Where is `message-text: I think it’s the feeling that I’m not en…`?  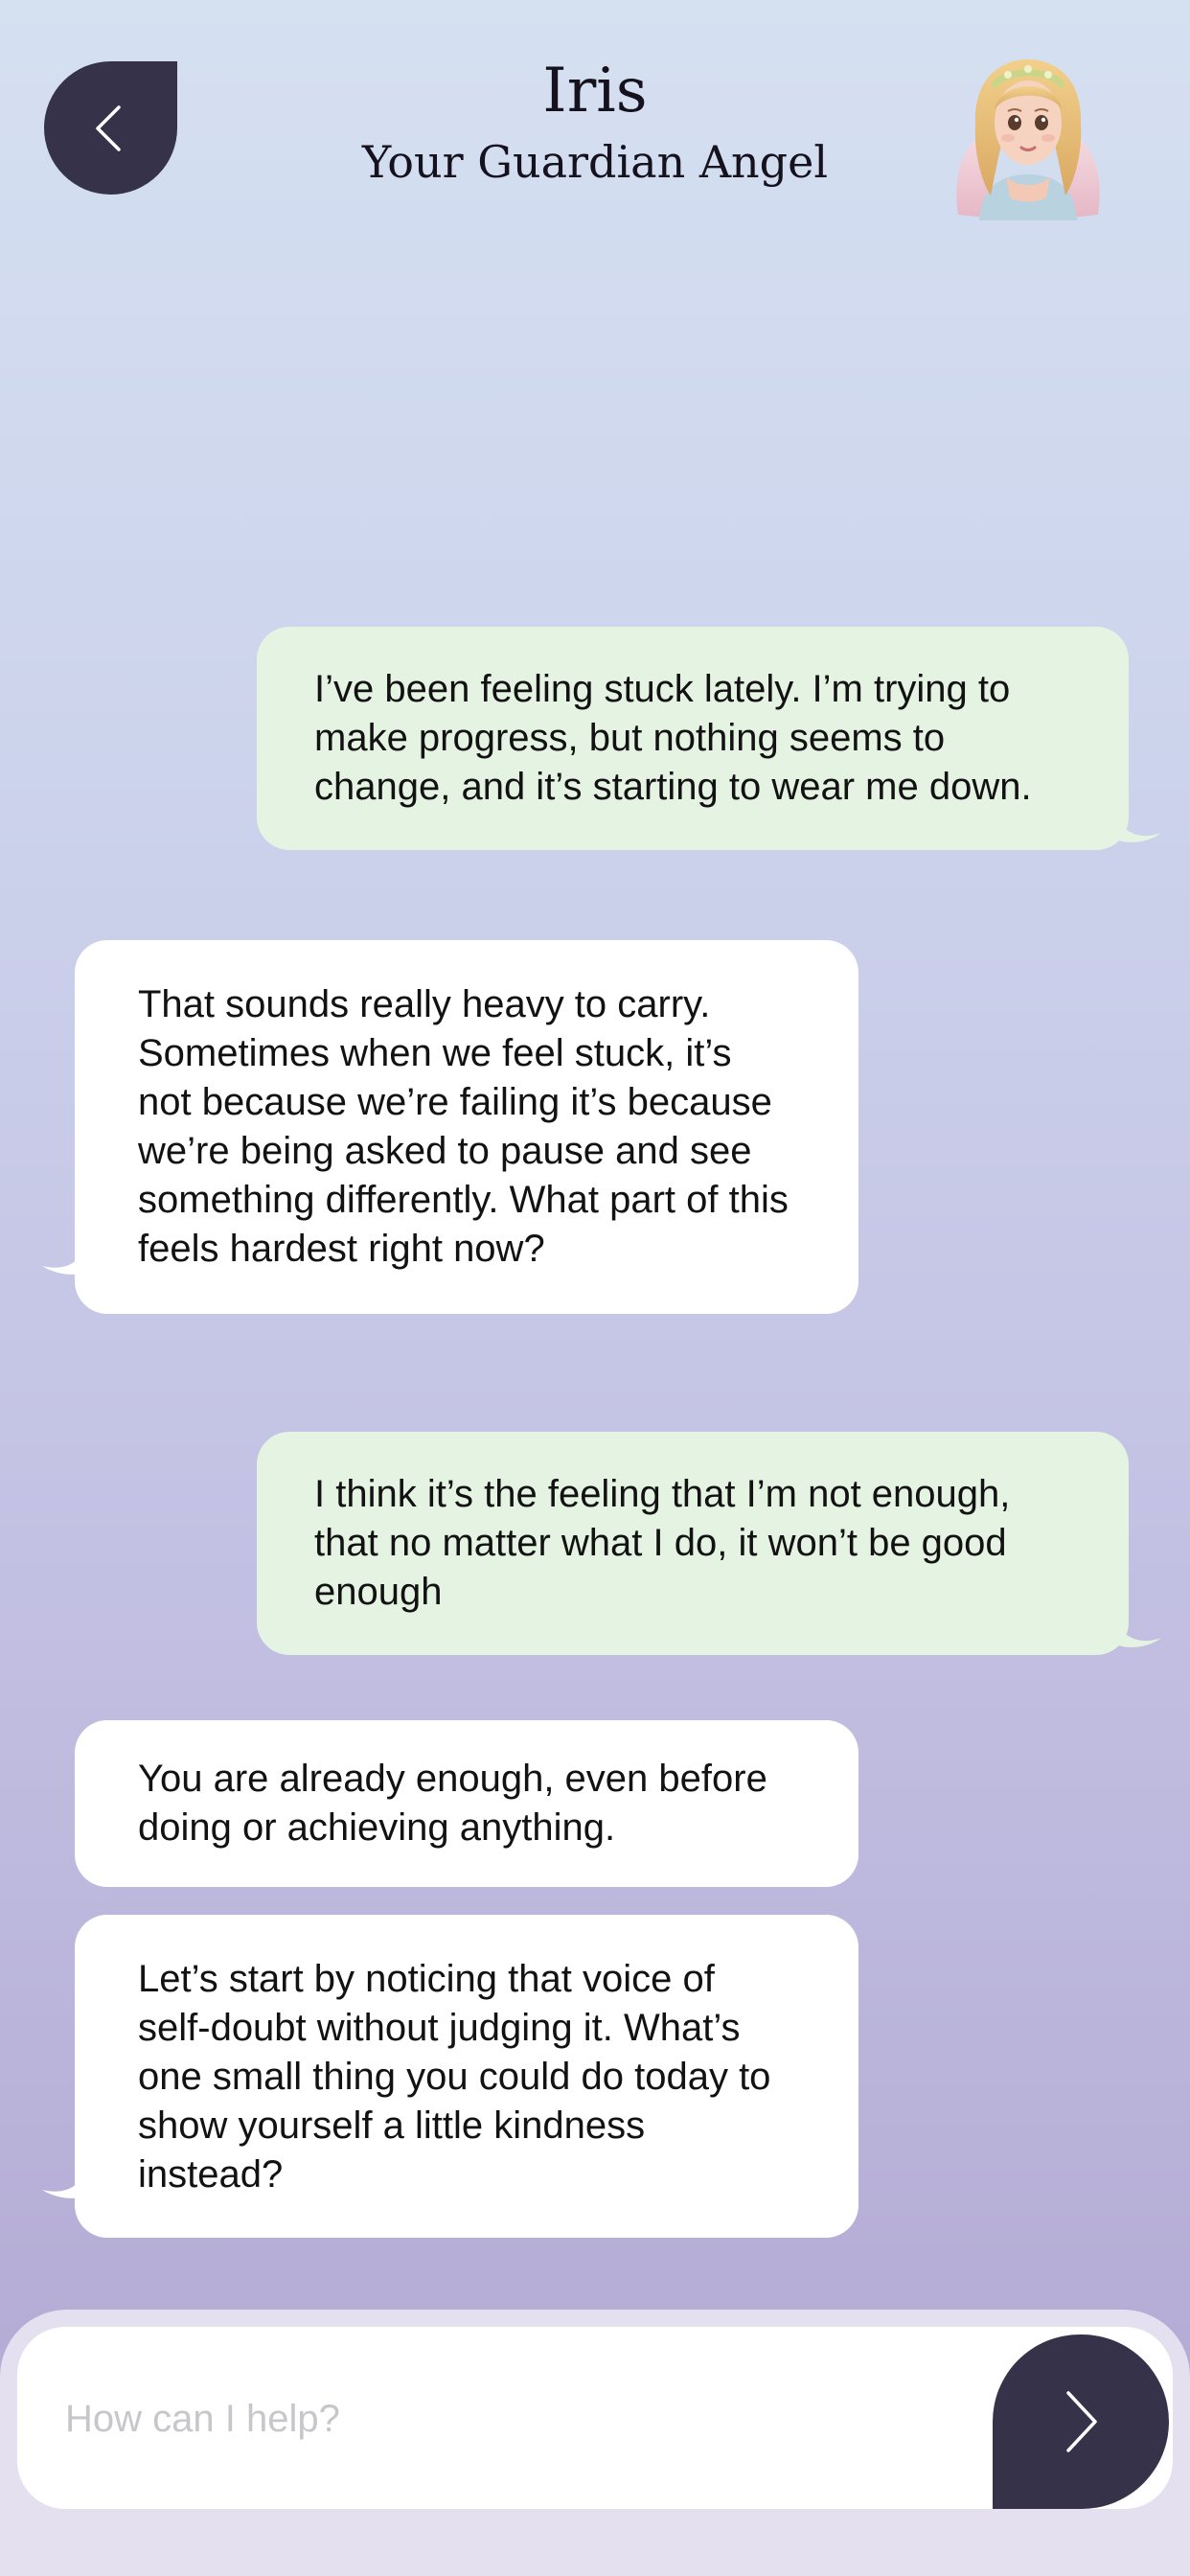 message-text: I think it’s the feeling that I’m not en… is located at coordinates (663, 1543).